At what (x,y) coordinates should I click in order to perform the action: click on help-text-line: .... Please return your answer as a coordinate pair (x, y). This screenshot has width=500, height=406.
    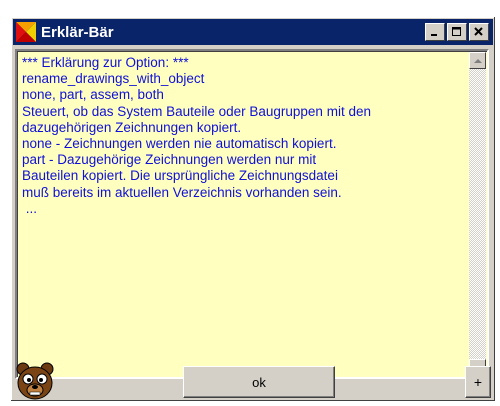
    Looking at the image, I should click on (30, 208).